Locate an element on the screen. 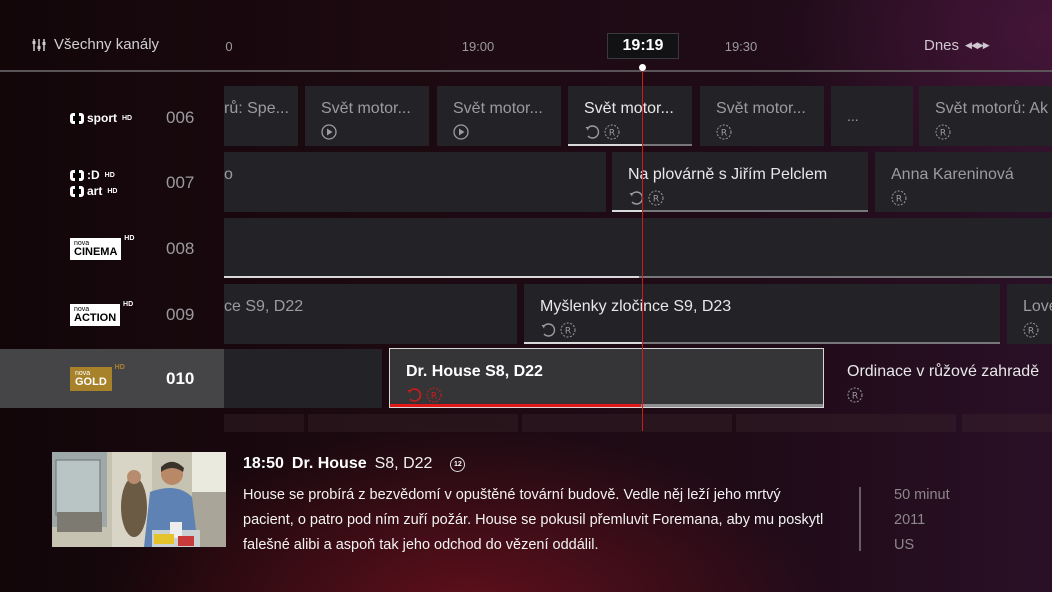 The image size is (1052, 592). program-info-header: 18:50 Dr. House S8, D22 12 is located at coordinates (354, 464).